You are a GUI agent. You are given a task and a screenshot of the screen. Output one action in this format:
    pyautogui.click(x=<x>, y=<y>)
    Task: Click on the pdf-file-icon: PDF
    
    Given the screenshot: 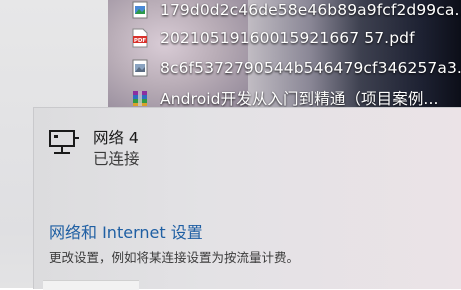 What is the action you would take?
    pyautogui.click(x=140, y=38)
    